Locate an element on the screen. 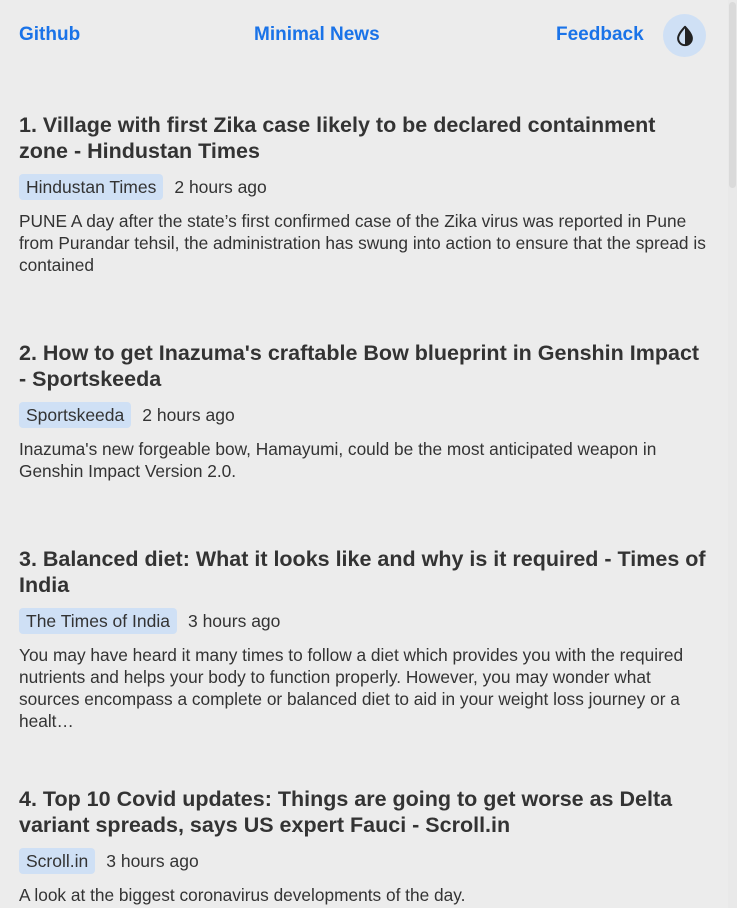 This screenshot has height=908, width=737. source-badge: Sportskeeda is located at coordinates (75, 415).